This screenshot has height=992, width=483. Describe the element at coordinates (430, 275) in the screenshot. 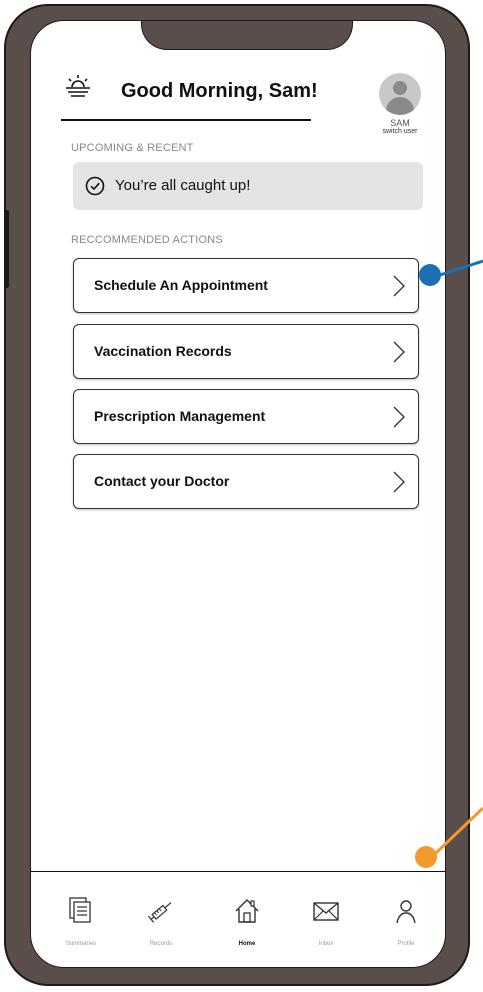

I see `annotation-marker-blue` at that location.